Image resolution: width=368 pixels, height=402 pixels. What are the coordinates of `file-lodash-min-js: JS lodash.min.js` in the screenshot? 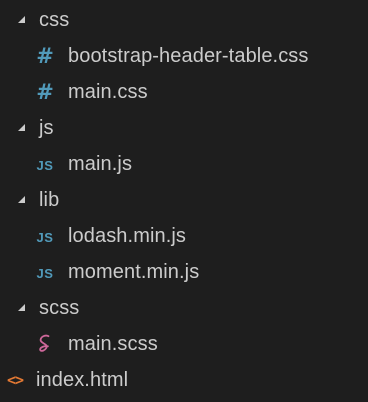 It's located at (184, 236).